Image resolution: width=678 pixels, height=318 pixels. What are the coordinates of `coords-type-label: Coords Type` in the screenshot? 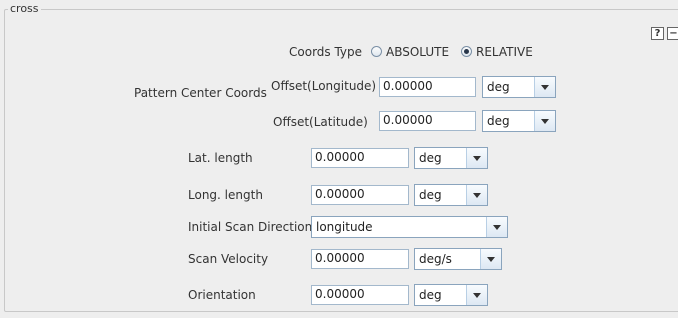 It's located at (326, 52).